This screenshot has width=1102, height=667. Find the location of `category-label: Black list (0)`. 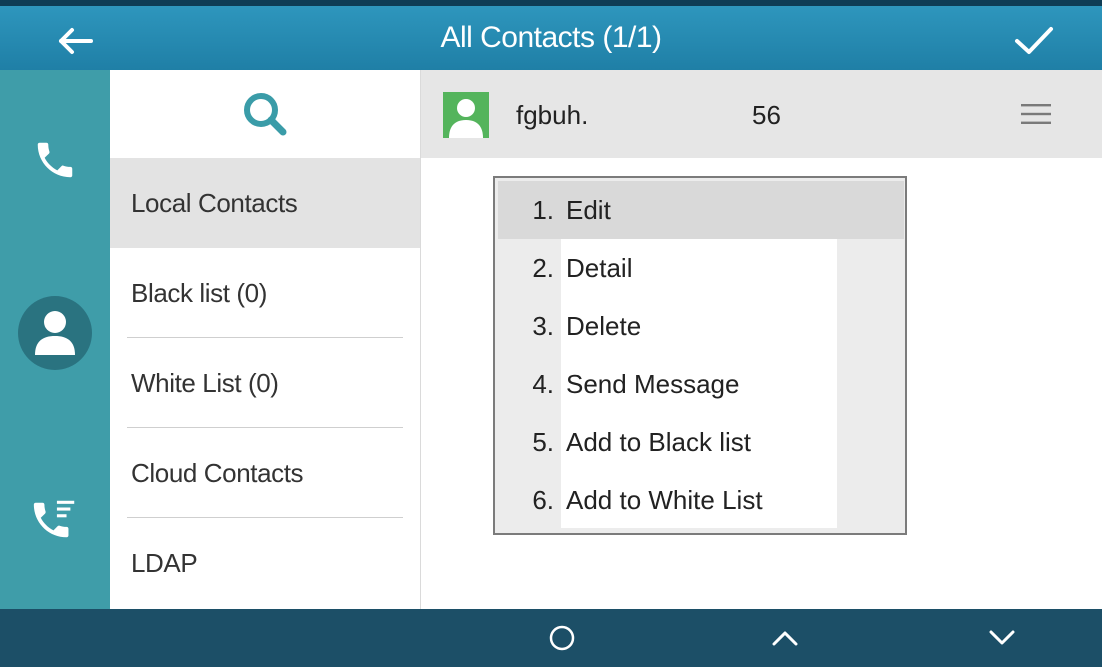

category-label: Black list (0) is located at coordinates (199, 292).